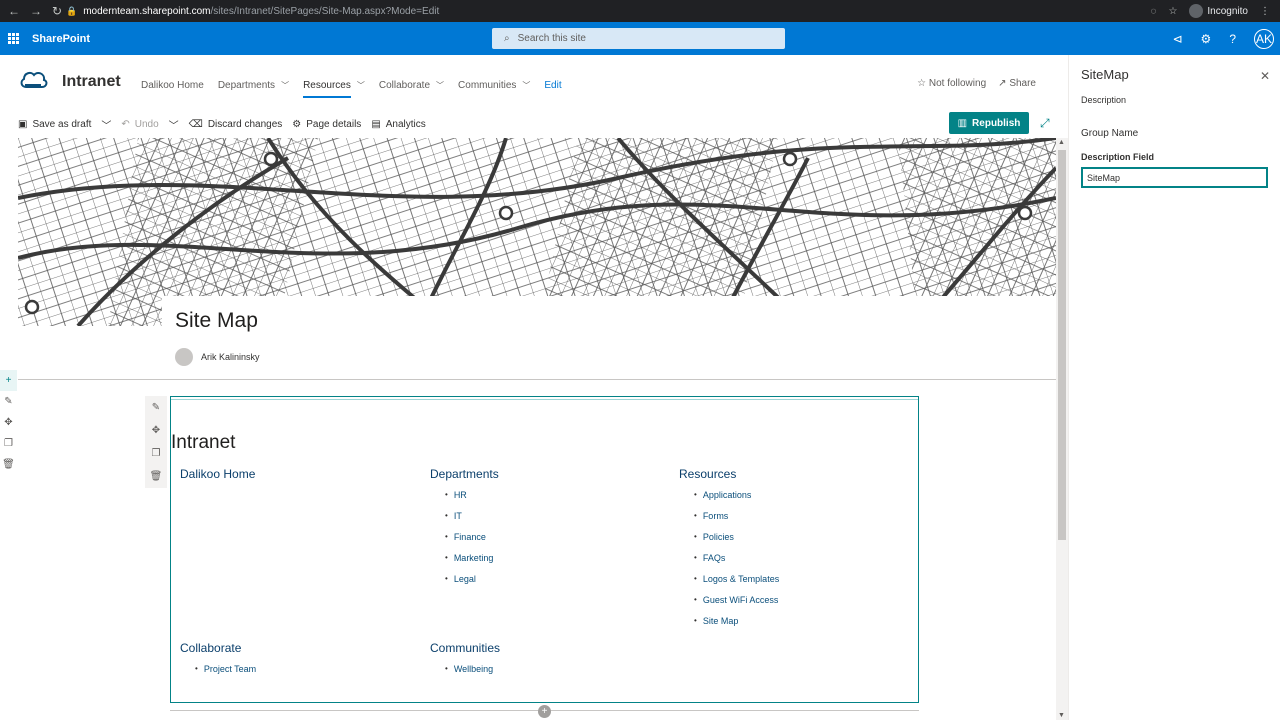 The height and width of the screenshot is (720, 1280). I want to click on undo-dropdown-button: ﹀, so click(174, 124).